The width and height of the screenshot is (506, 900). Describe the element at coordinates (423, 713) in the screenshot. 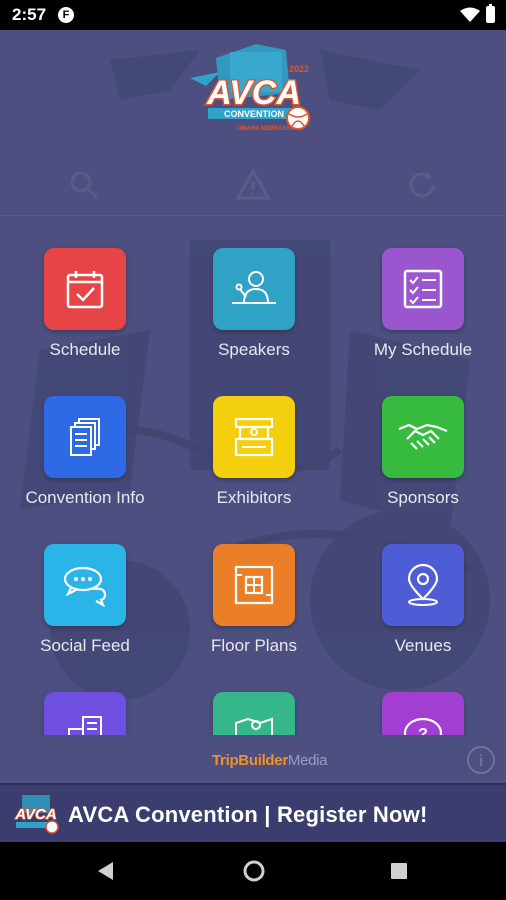

I see `help-tile-icon: ?` at that location.